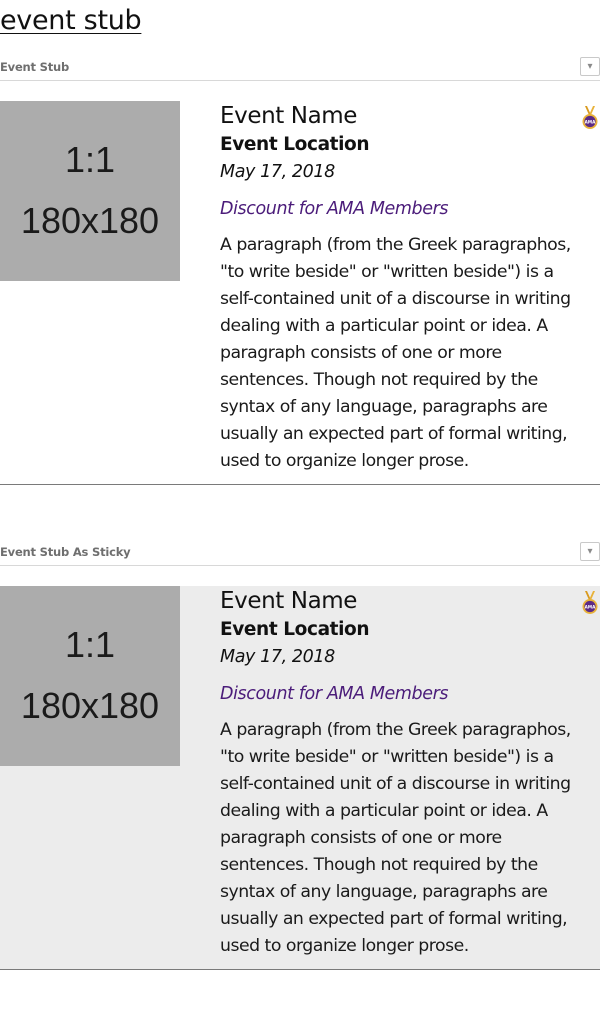 This screenshot has height=1010, width=600. What do you see at coordinates (65, 552) in the screenshot?
I see `section-label: Event Stub As Sticky` at bounding box center [65, 552].